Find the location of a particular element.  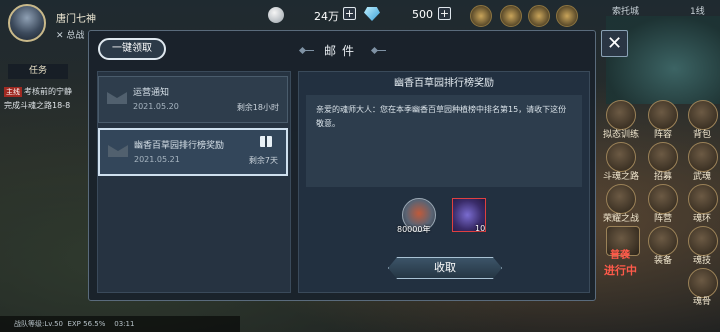

recruit-icon is located at coordinates (663, 157).